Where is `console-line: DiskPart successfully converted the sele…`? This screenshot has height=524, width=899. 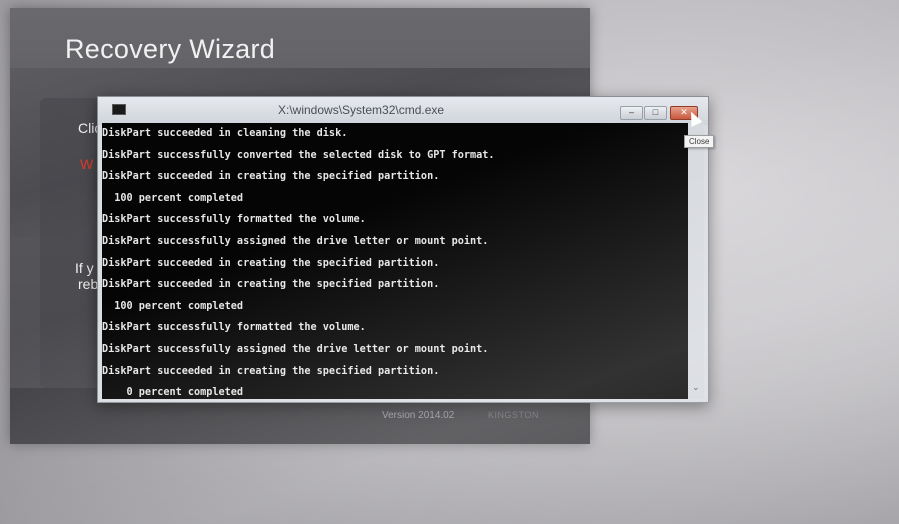
console-line: DiskPart successfully converted the sele… is located at coordinates (298, 155).